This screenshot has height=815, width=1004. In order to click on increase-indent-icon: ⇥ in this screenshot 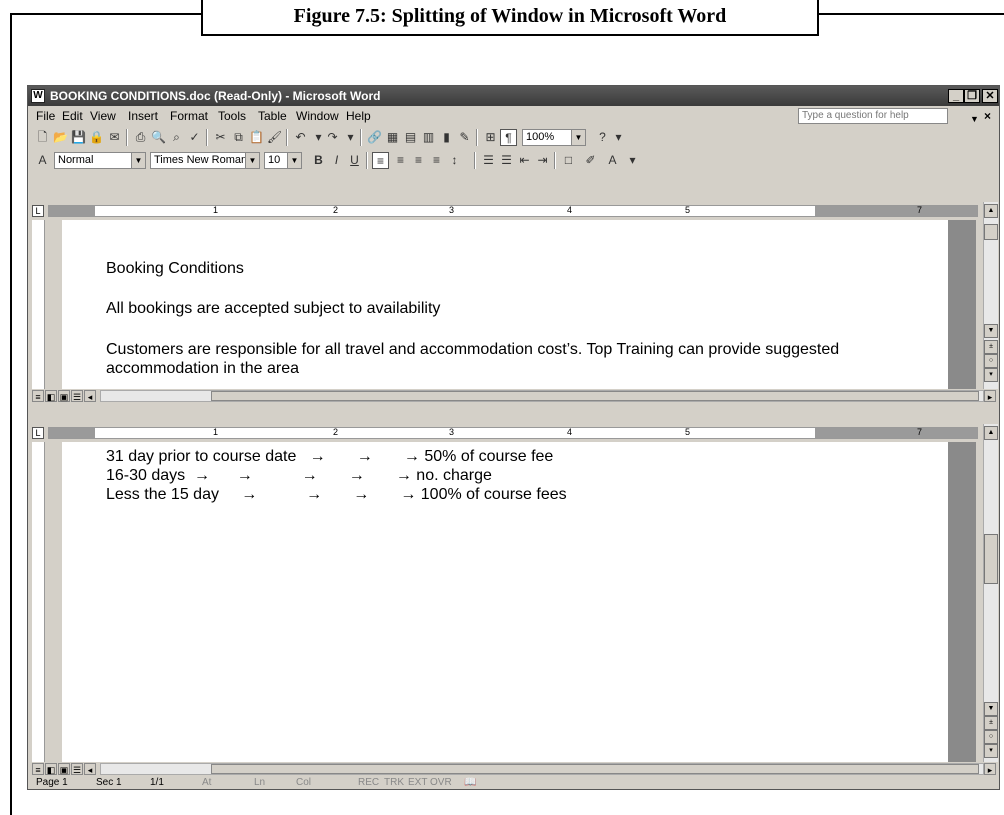, I will do `click(542, 160)`.